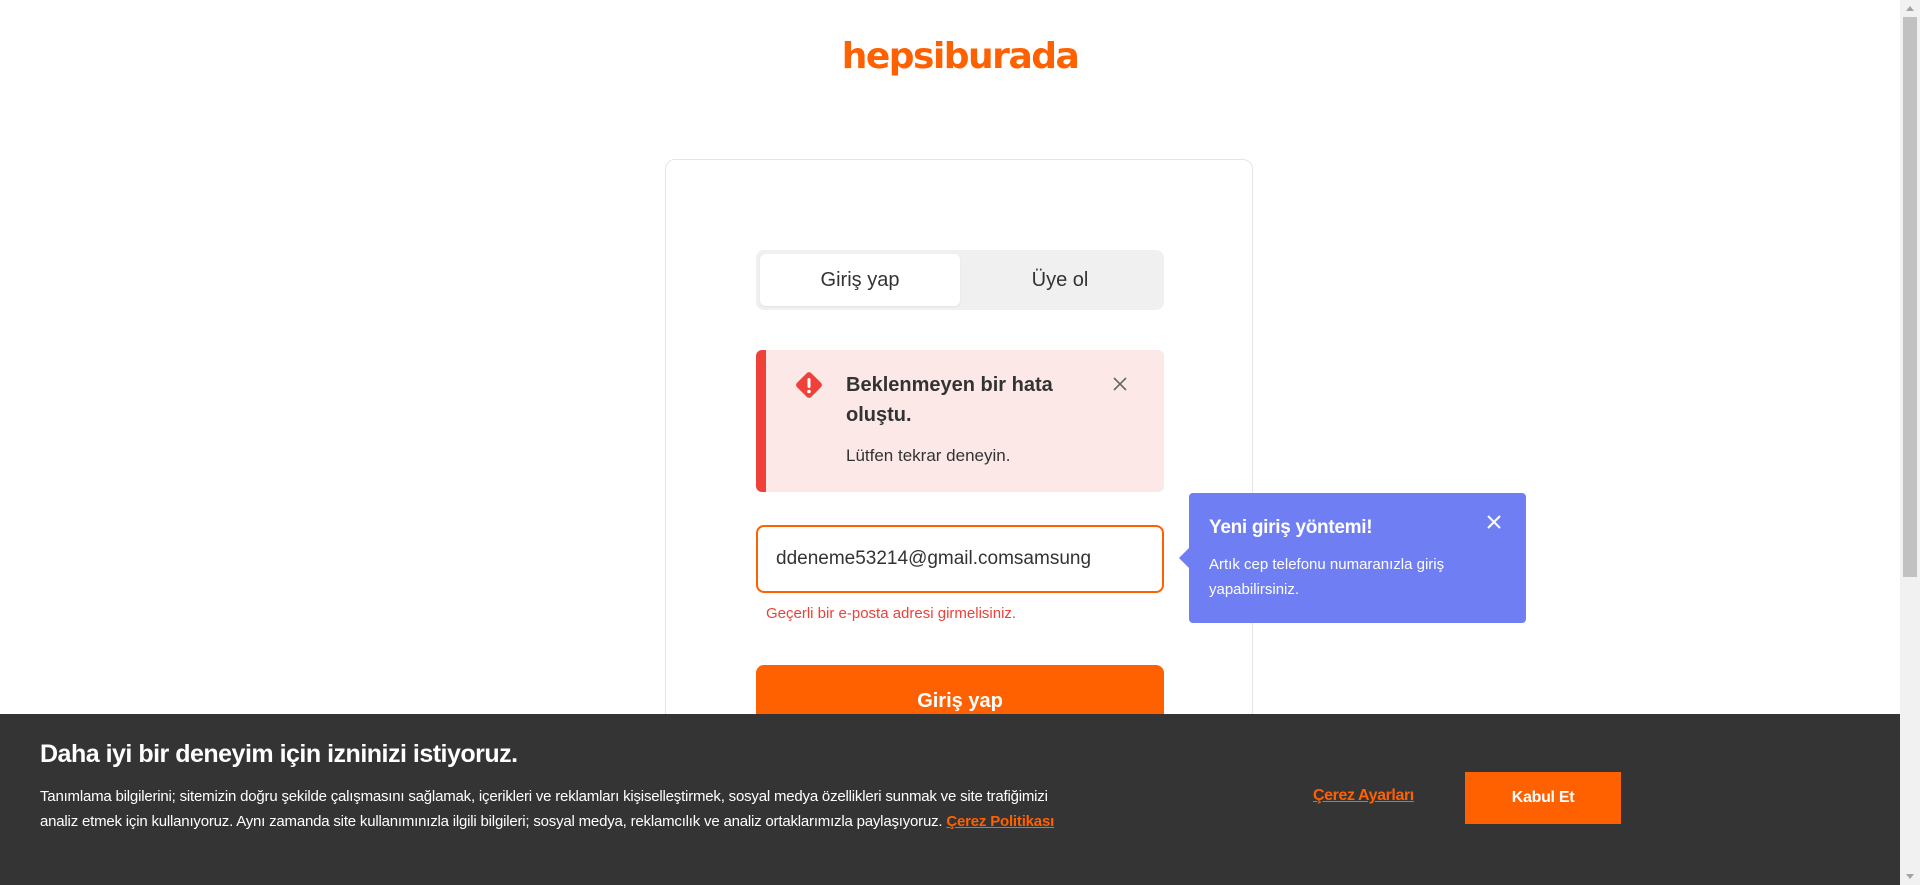  I want to click on alert-message: Lütfen tekrar deneyin., so click(928, 455).